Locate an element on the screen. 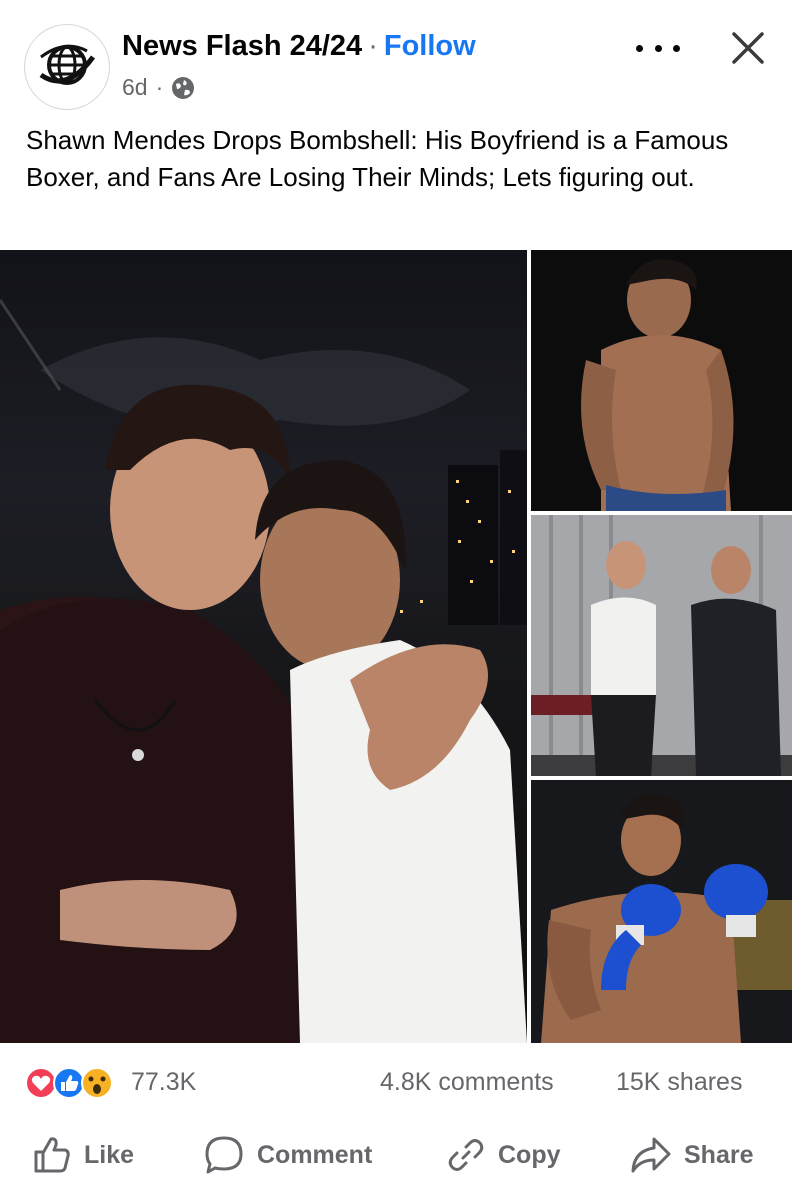 The height and width of the screenshot is (1200, 792). post-stats: 77.3K 4.8K comments 15K shares is located at coordinates (396, 1082).